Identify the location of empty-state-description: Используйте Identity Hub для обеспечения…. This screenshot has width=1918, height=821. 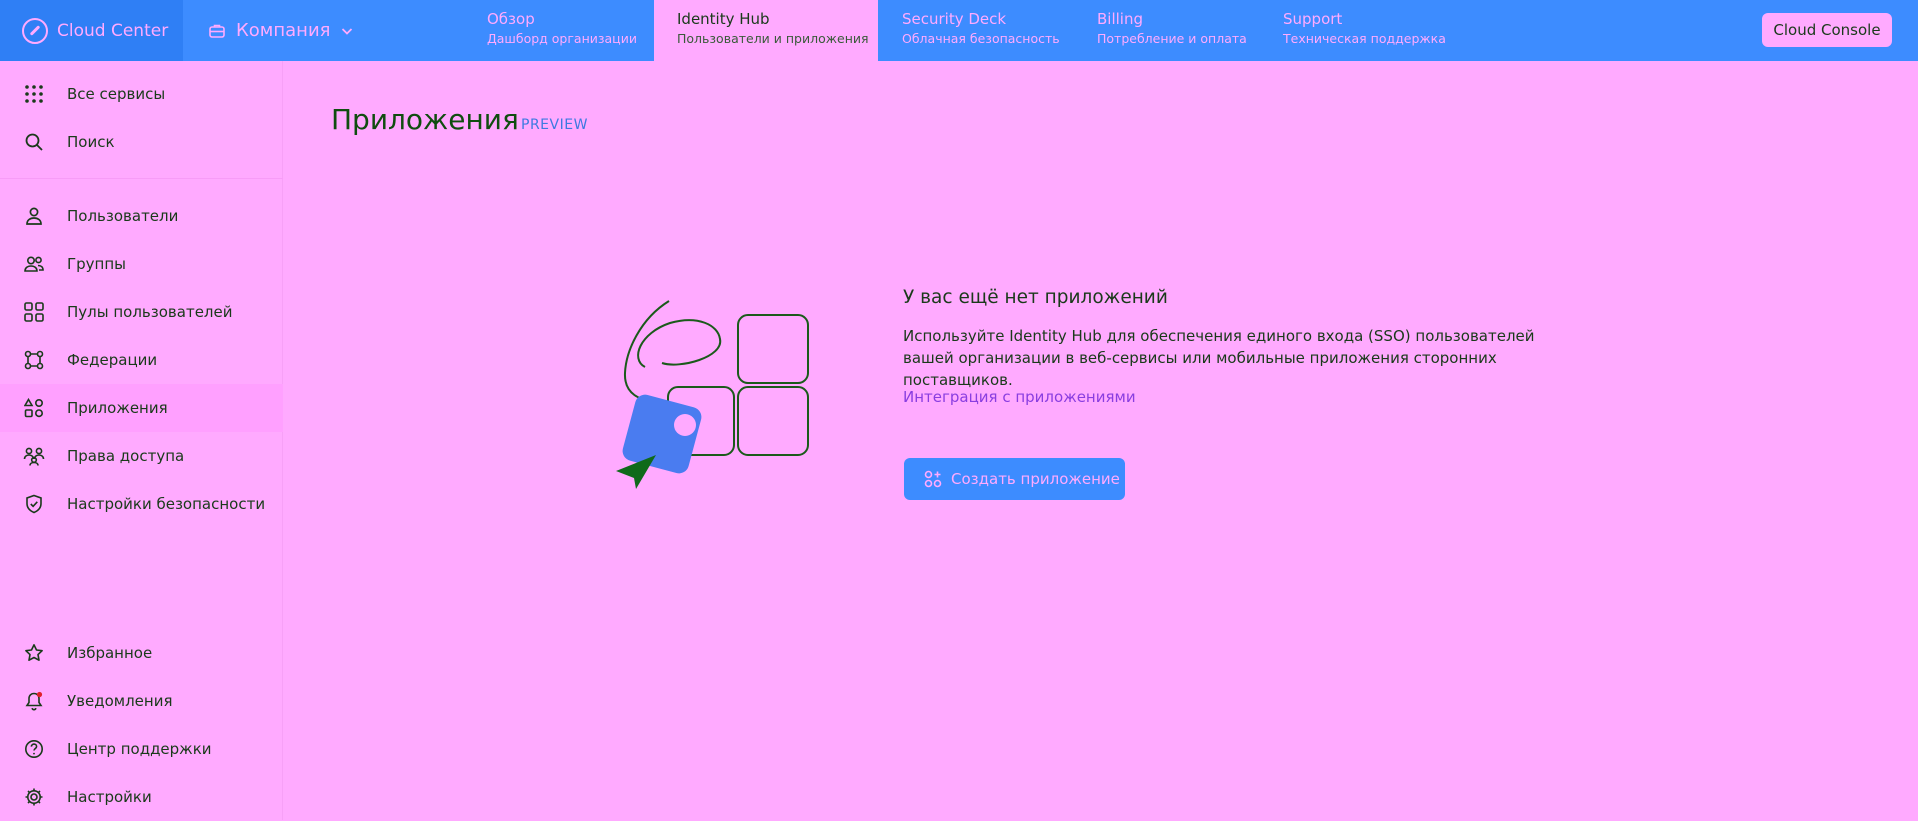
(1219, 358).